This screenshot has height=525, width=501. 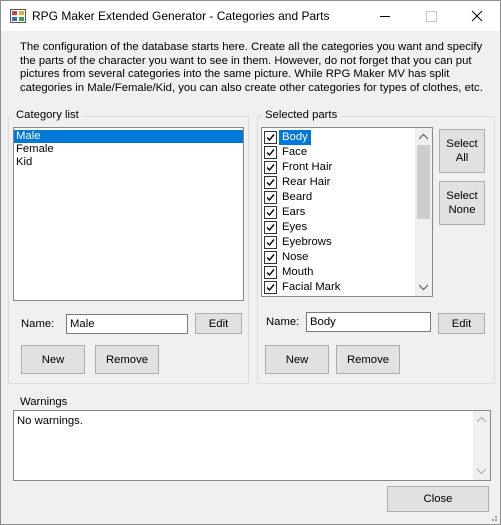 I want to click on part-remove-button: Remove, so click(x=368, y=359).